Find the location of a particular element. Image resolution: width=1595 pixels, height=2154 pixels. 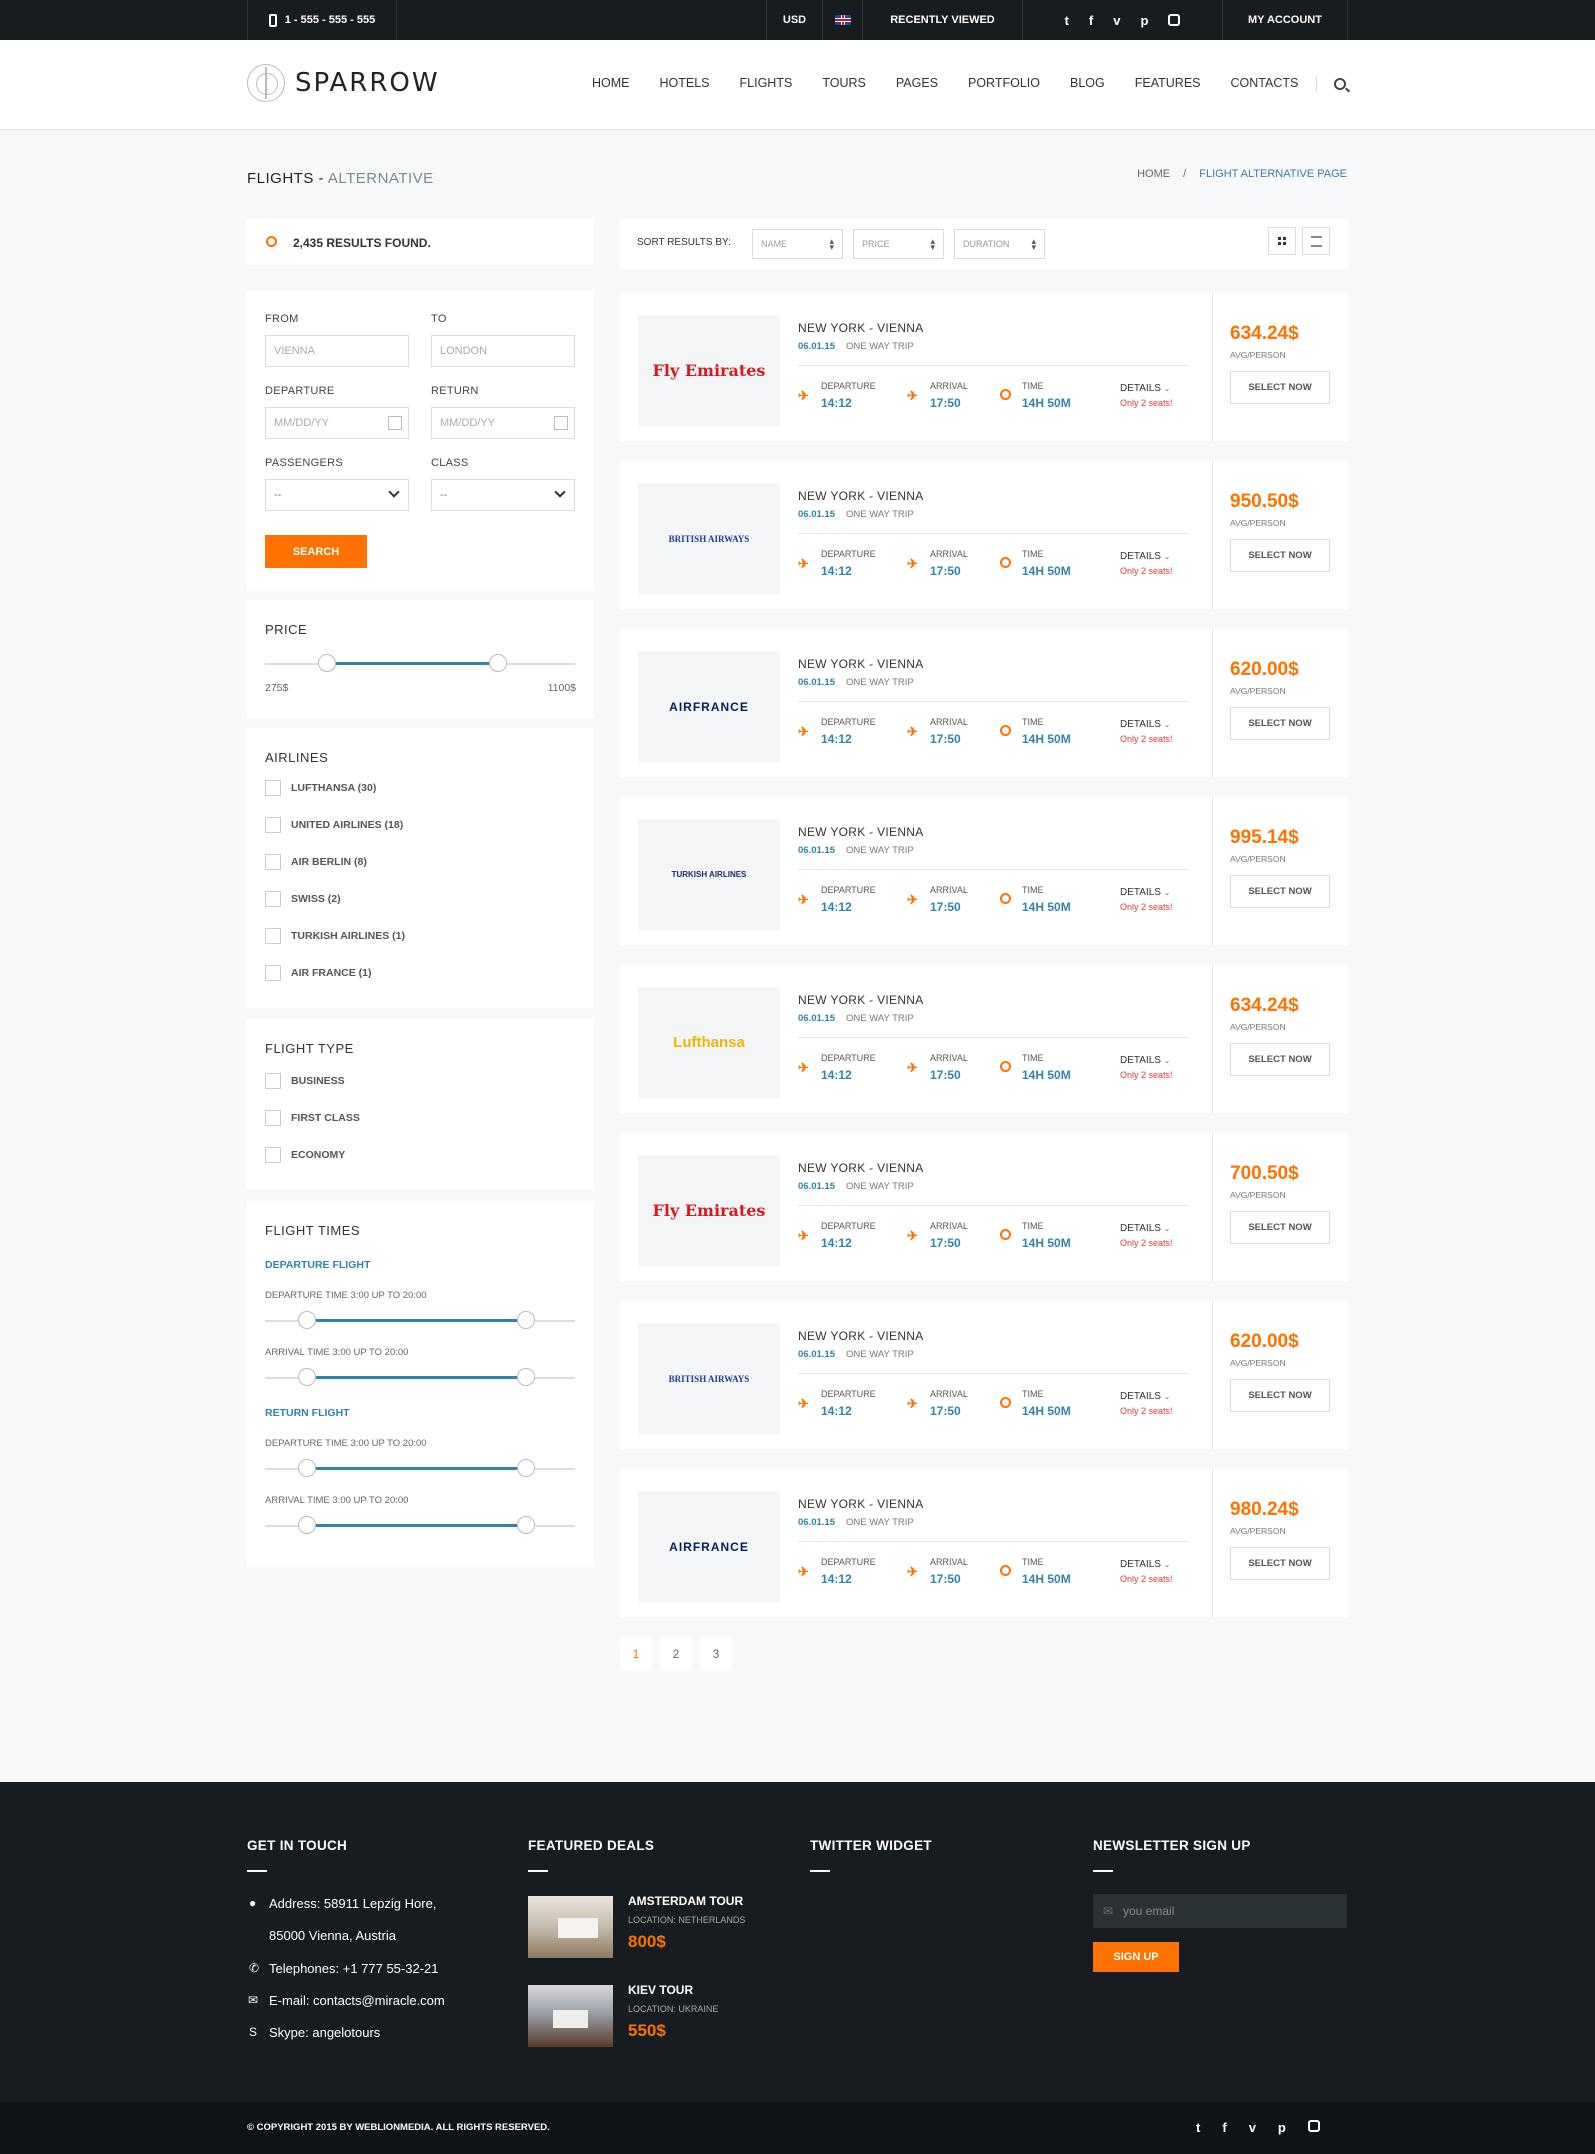

kiev-tour-image is located at coordinates (570, 2016).